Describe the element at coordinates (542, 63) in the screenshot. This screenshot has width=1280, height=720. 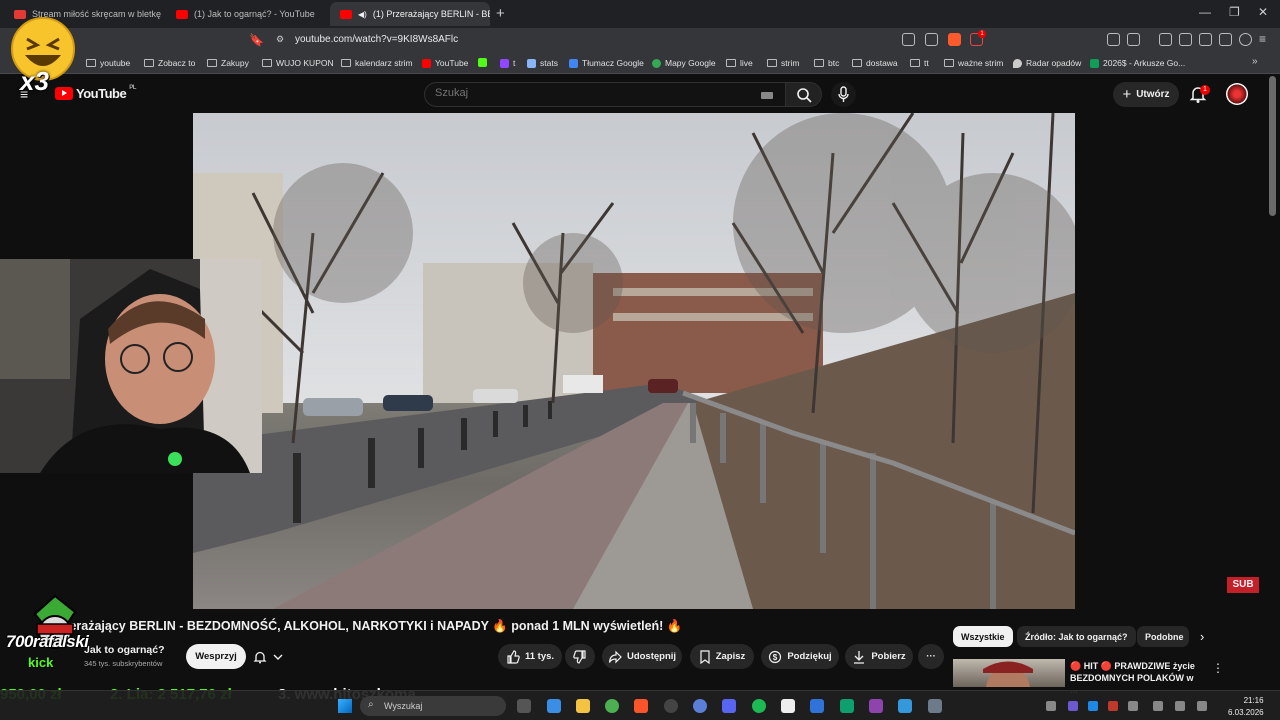
I see `bookmark-stats: stats` at that location.